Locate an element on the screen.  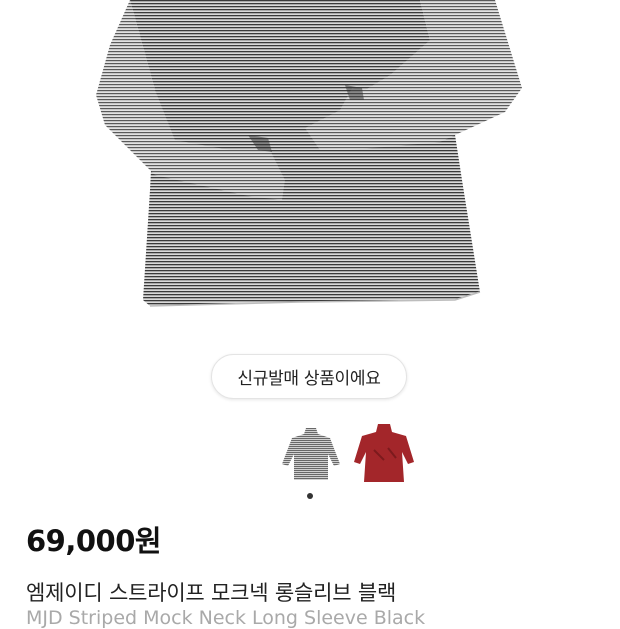
thumbnail-grey-shirt is located at coordinates (312, 455).